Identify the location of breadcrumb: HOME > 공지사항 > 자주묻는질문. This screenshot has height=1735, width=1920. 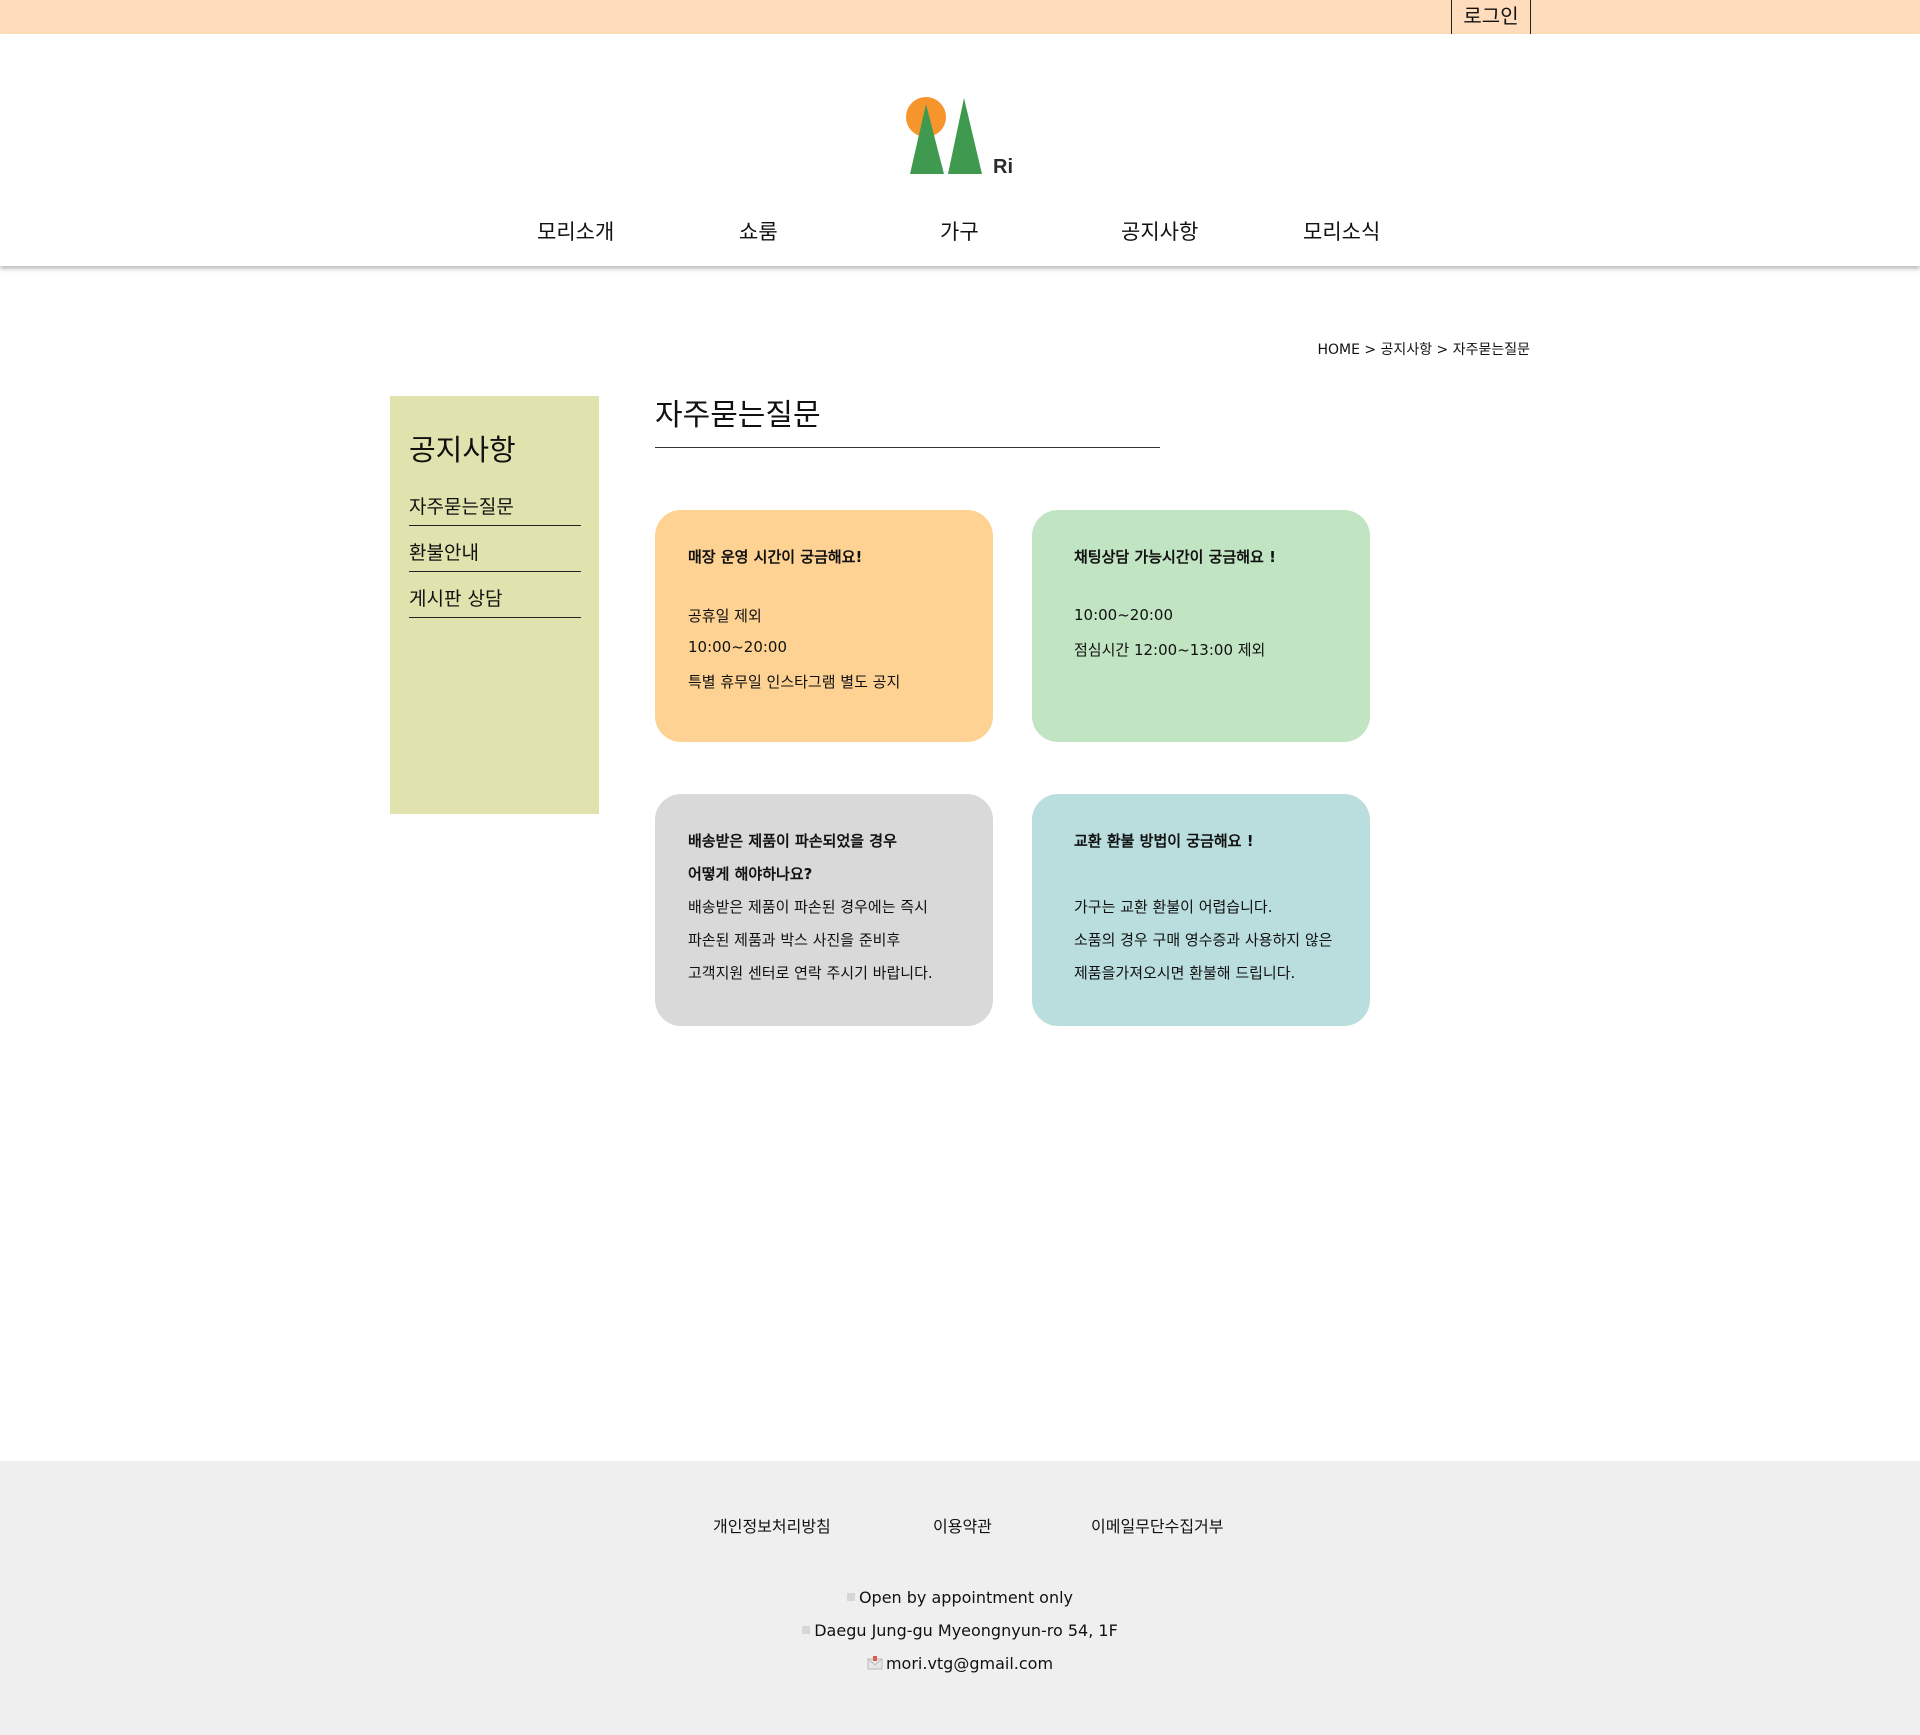
(1423, 350).